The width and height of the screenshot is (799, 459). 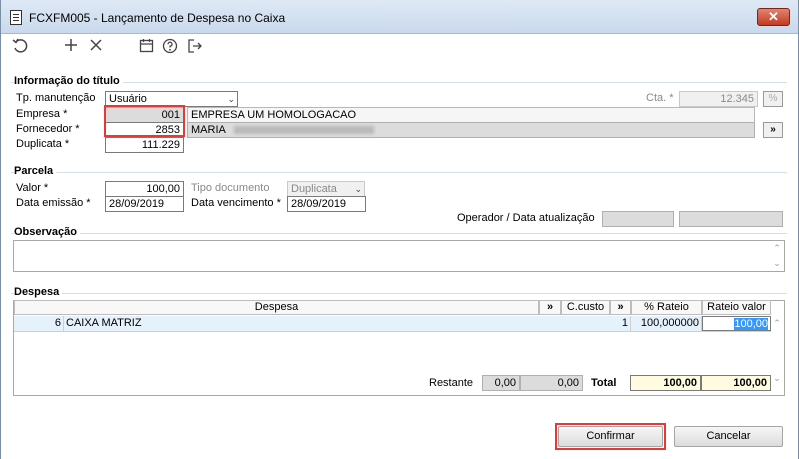 I want to click on titulo-section-title: Informação do título, so click(x=68, y=81).